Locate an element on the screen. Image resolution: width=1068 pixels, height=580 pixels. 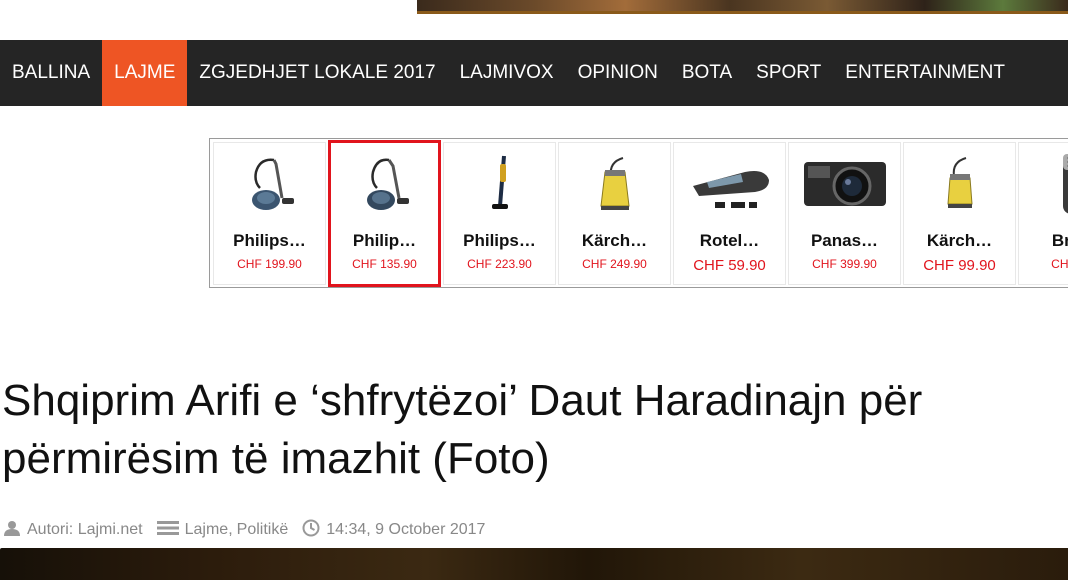
user-icon is located at coordinates (15, 530).